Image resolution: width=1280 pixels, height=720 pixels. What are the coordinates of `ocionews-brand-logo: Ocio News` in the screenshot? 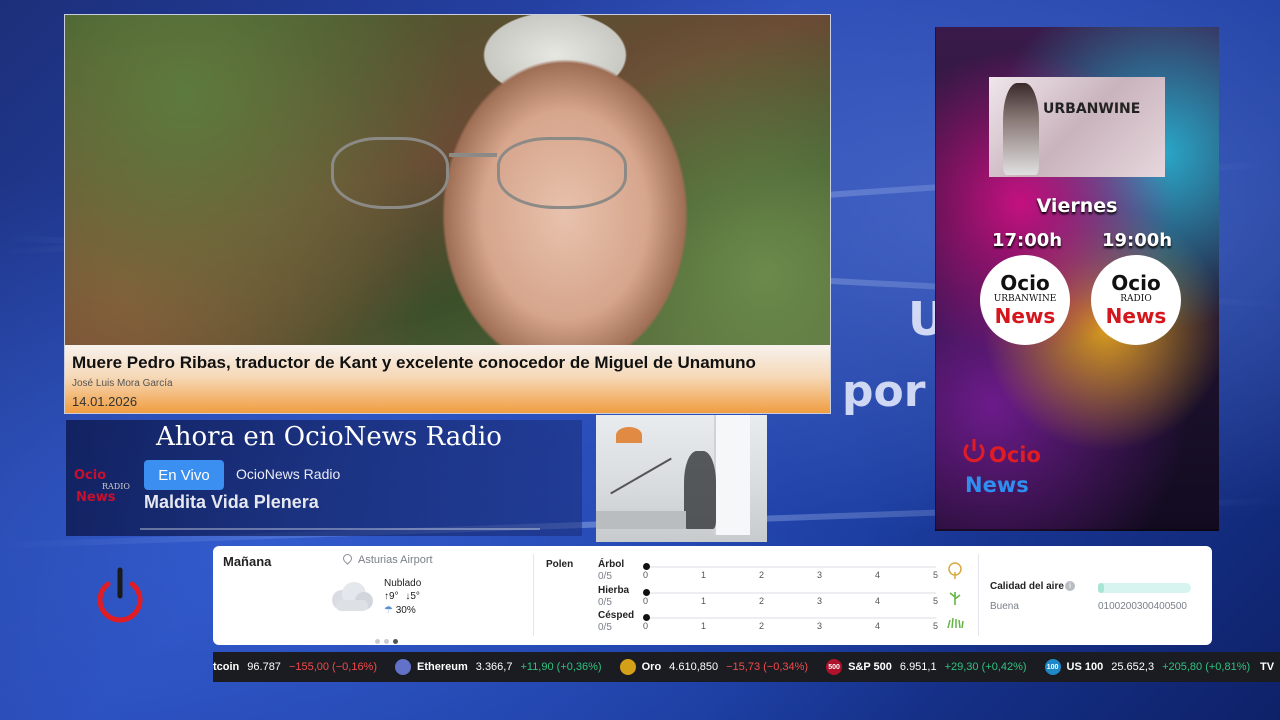 It's located at (1023, 470).